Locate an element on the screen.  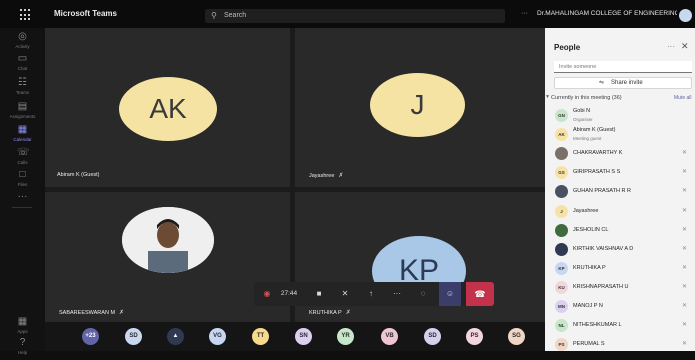
more-actions-button: ··· is located at coordinates (397, 294).